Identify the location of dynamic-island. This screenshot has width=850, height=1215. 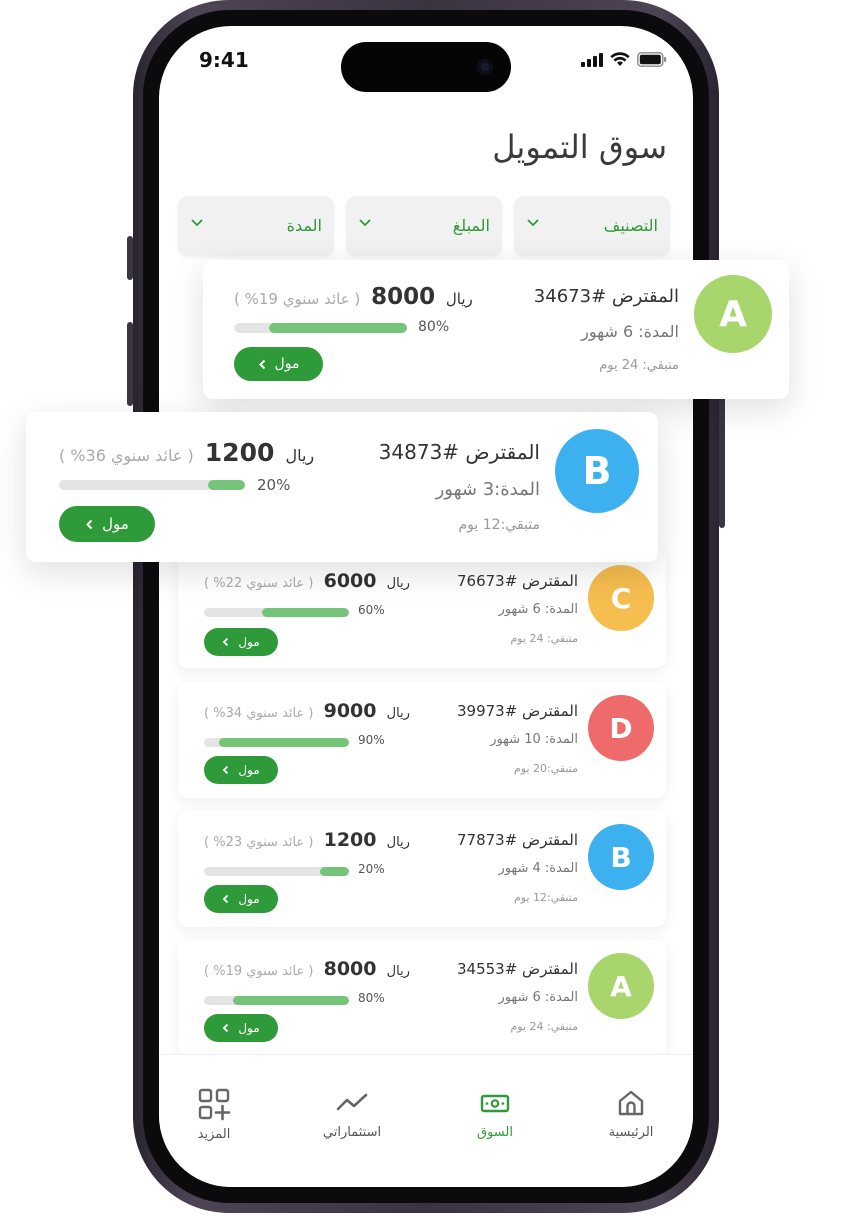
(426, 67).